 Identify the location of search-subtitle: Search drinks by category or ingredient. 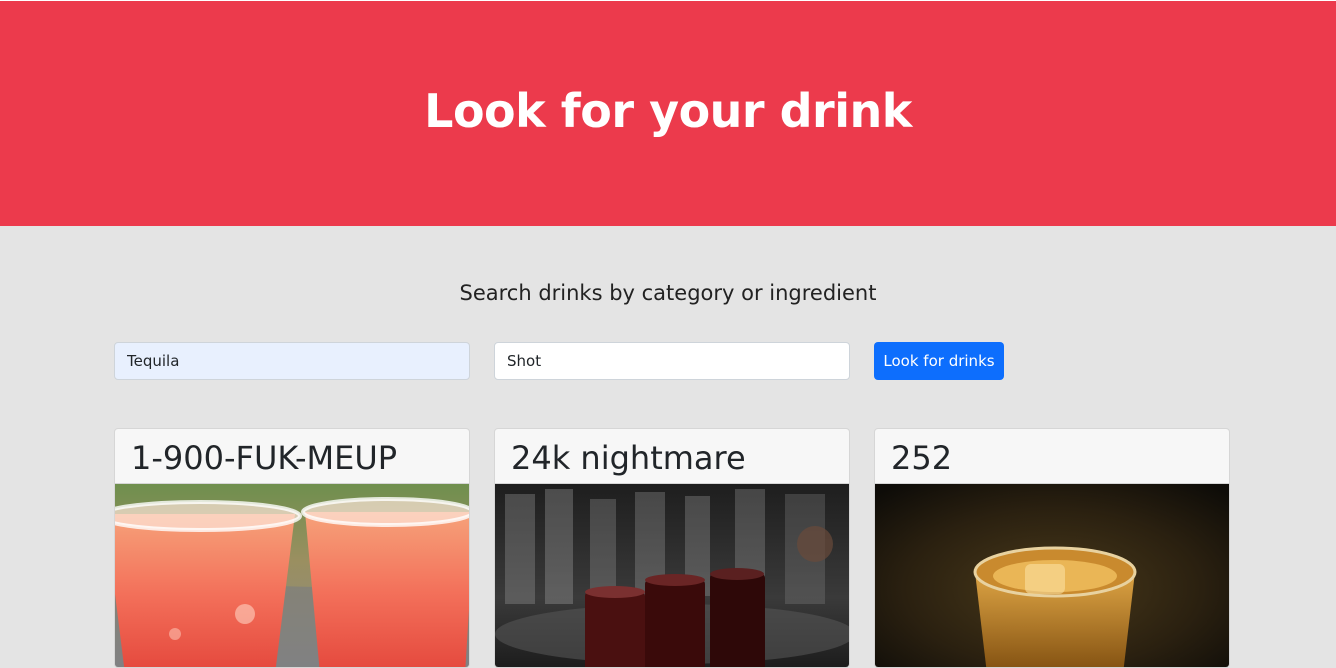
(668, 293).